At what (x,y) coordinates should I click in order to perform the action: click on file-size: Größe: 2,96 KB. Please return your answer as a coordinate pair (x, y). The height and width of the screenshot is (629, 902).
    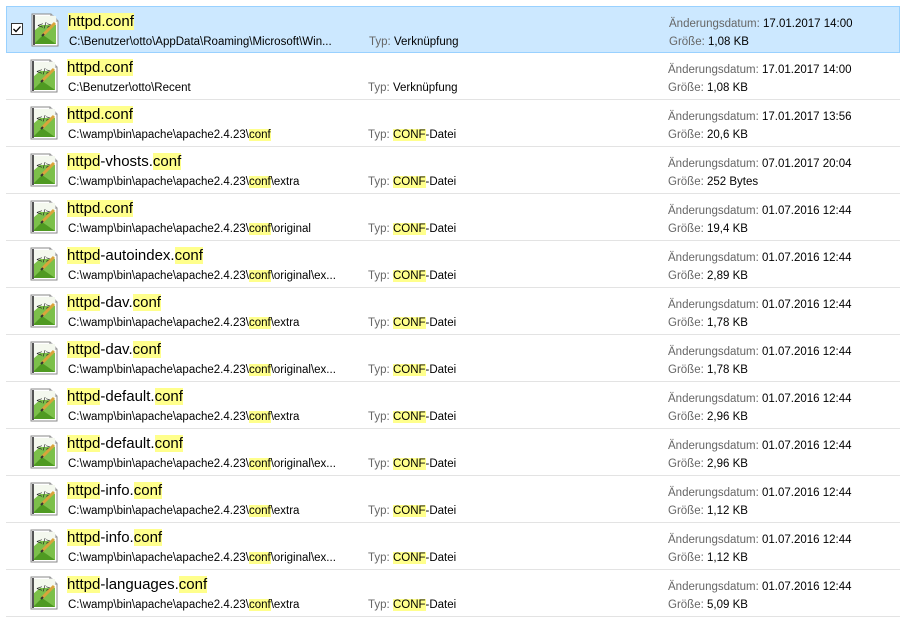
    Looking at the image, I should click on (708, 464).